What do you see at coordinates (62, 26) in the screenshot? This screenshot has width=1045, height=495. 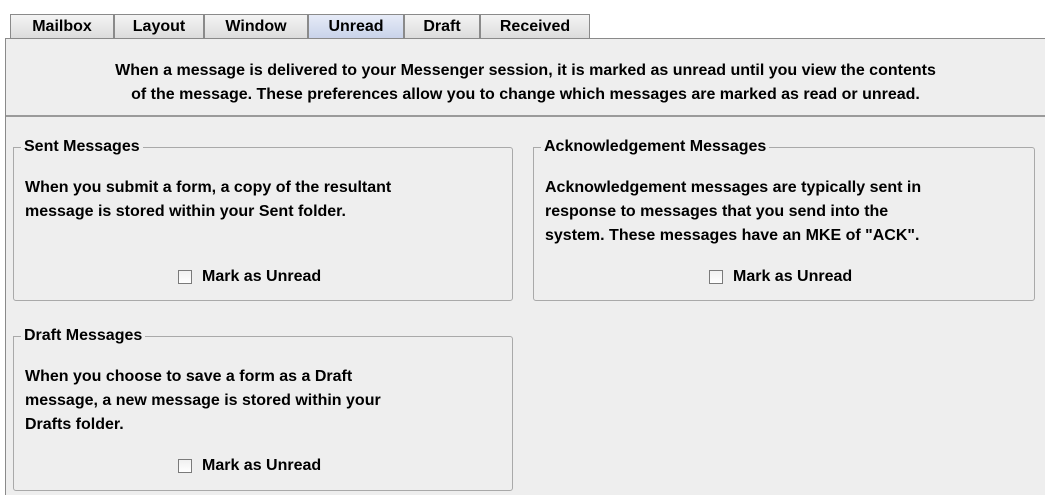 I see `tab-mailbox: Mailbox` at bounding box center [62, 26].